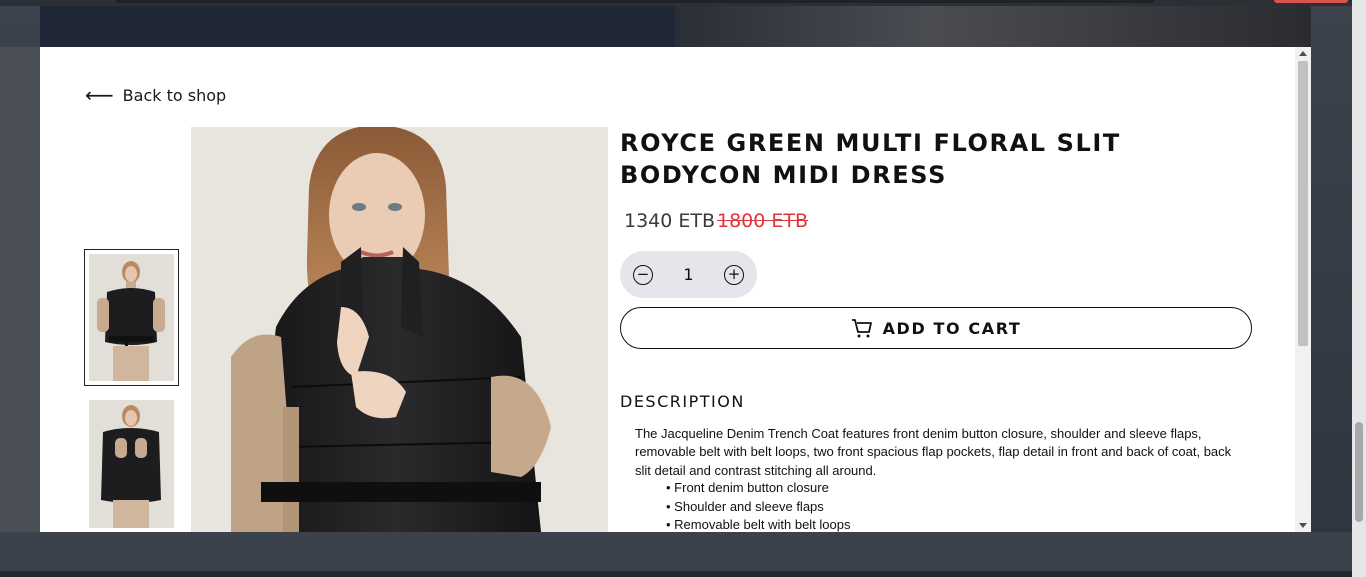 This screenshot has width=1366, height=577. What do you see at coordinates (635, 1) in the screenshot?
I see `top-bar-shape` at bounding box center [635, 1].